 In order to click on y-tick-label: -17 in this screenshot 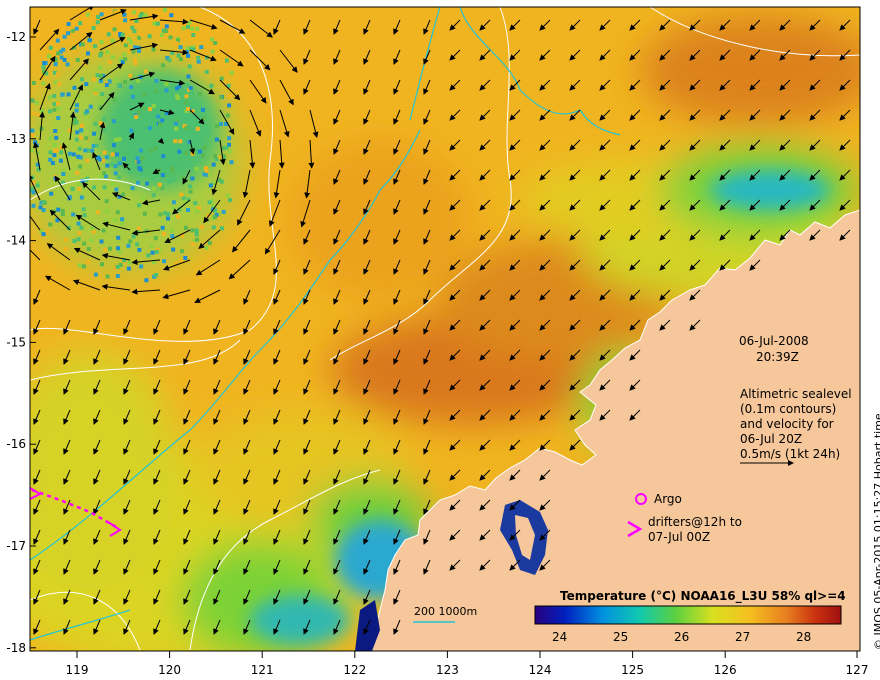, I will do `click(16, 546)`.